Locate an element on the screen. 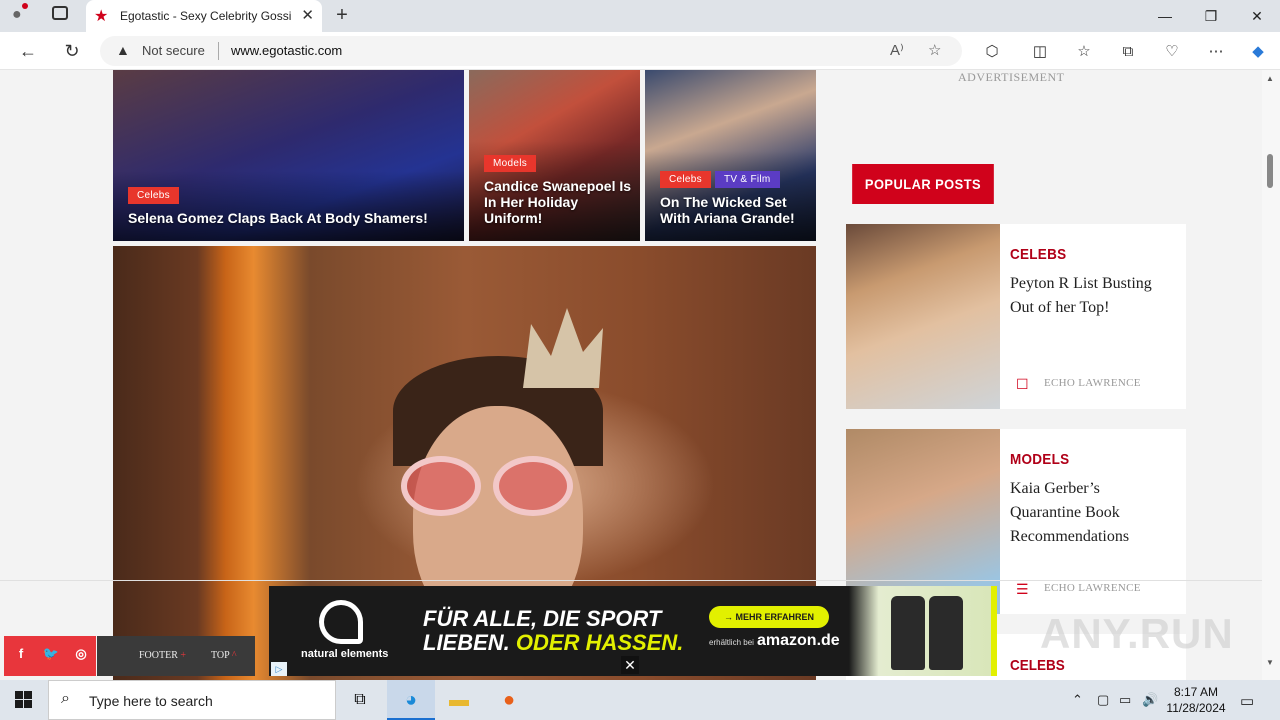  close-tab-icon: ✕ is located at coordinates (307, 15).